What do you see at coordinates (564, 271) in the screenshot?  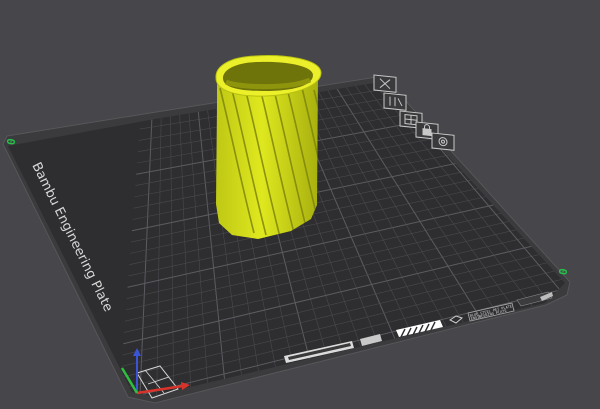 I see `origin-marker-right: 0` at bounding box center [564, 271].